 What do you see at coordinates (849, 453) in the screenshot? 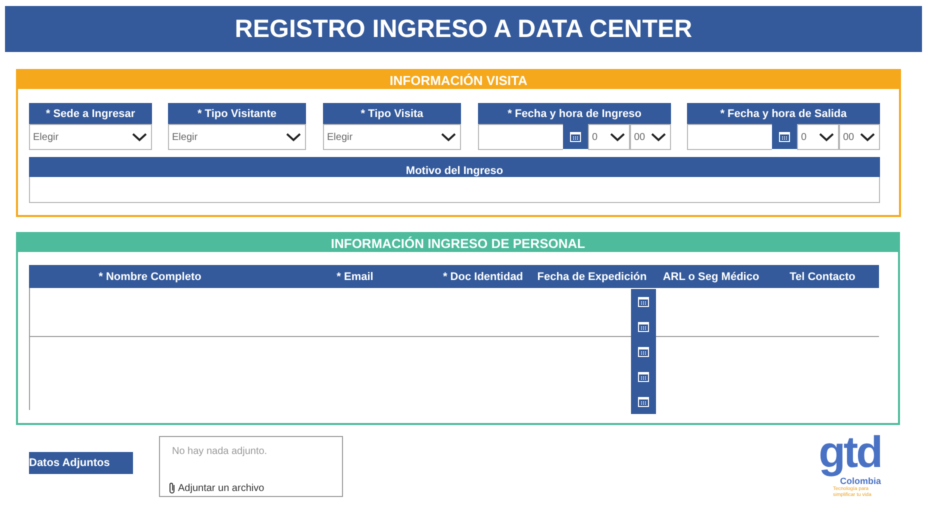
I see `logo-wordmark: gtd` at bounding box center [849, 453].